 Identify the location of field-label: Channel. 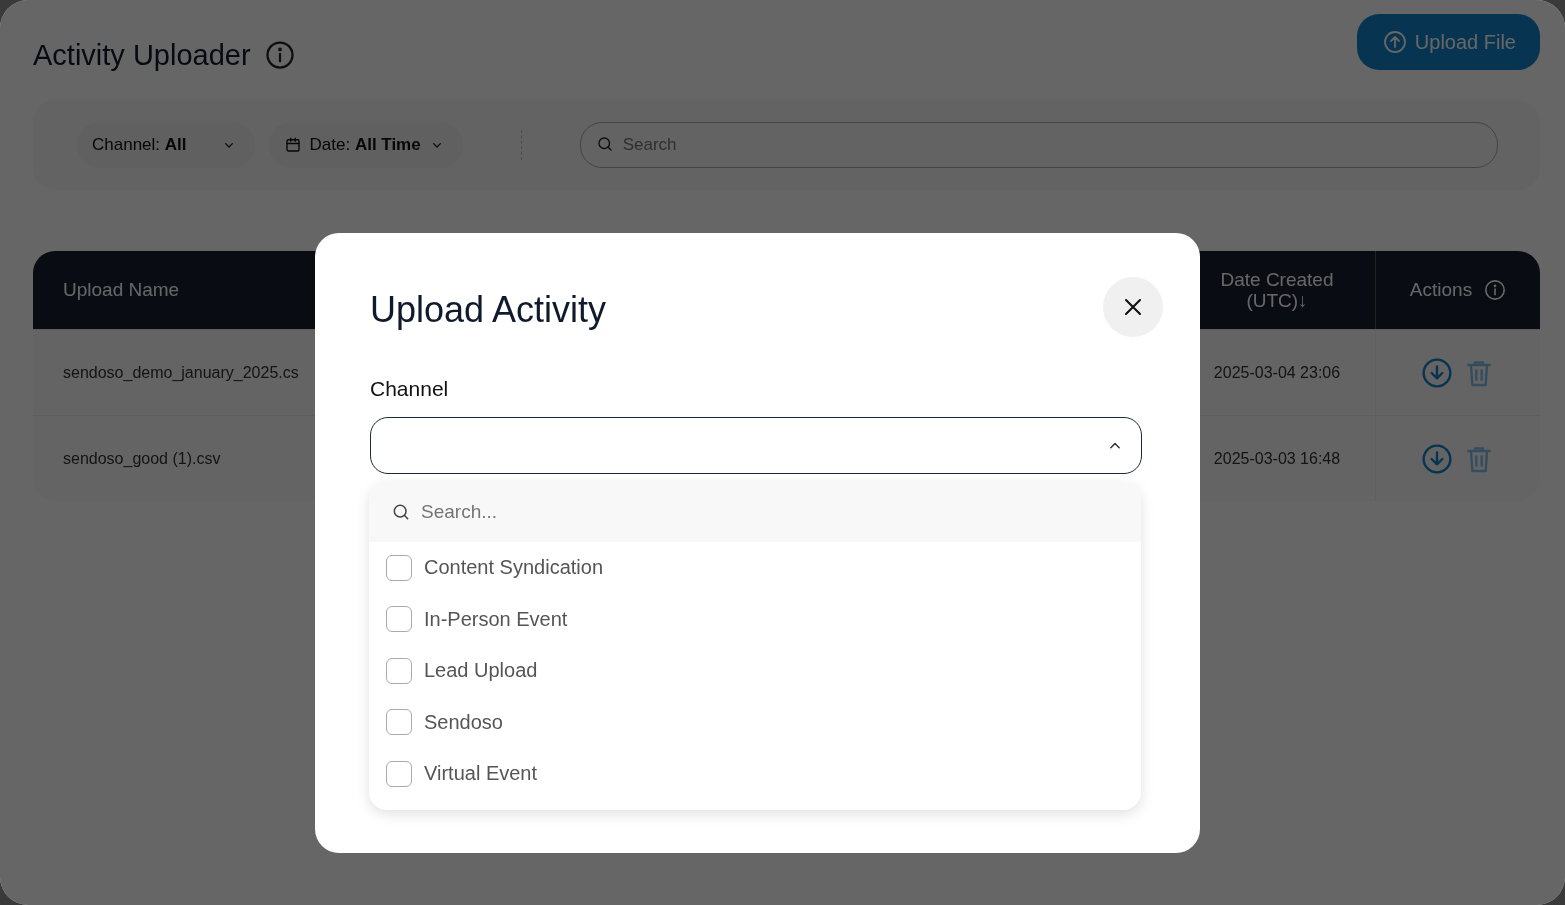
(410, 389).